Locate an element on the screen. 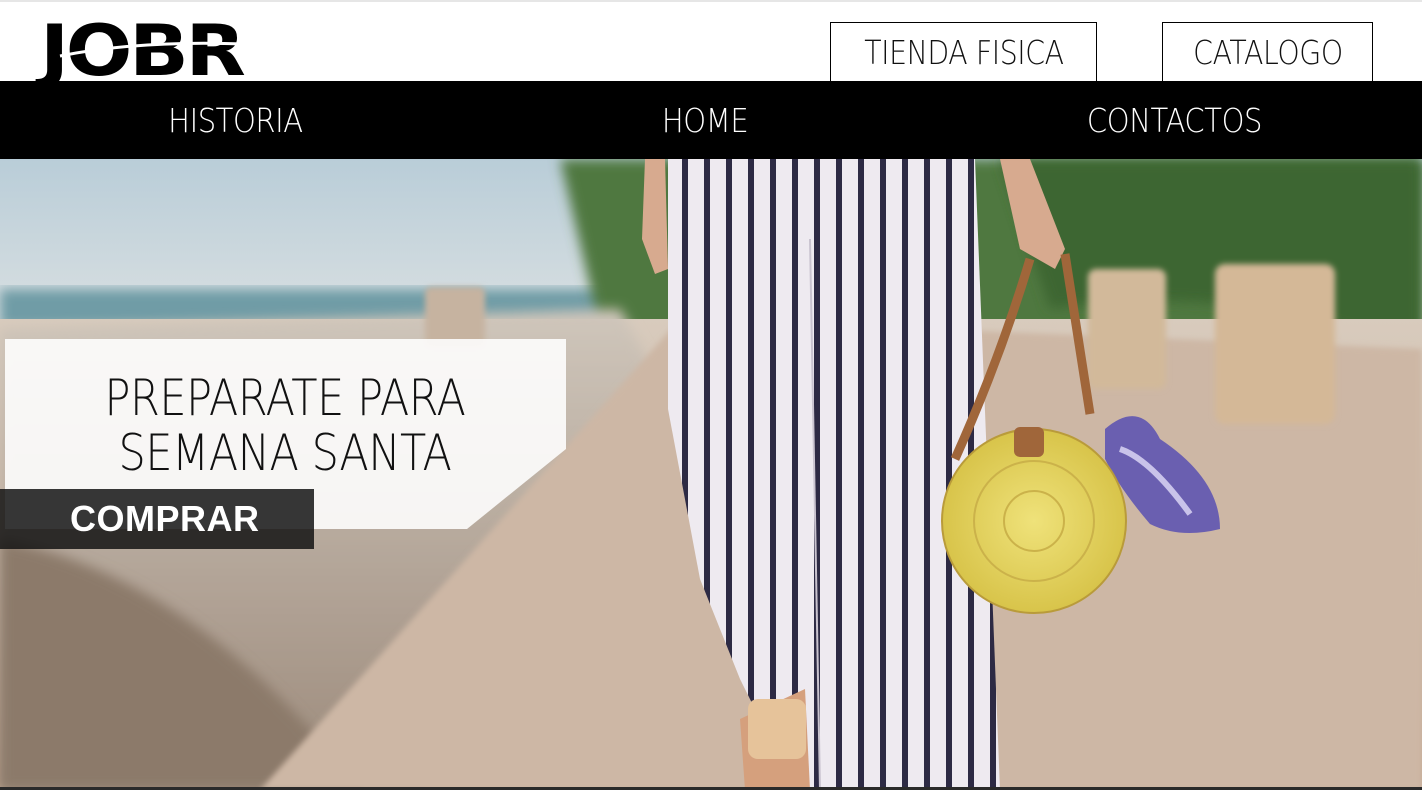 This screenshot has width=1422, height=790. tienda-fisica-label: TIENDA FISICA is located at coordinates (963, 52).